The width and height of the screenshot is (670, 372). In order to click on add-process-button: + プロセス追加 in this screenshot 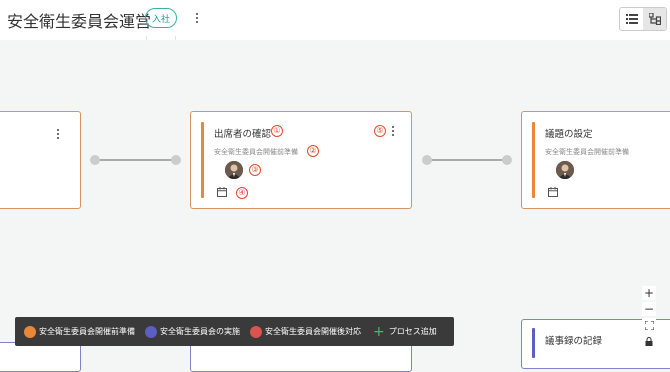, I will do `click(405, 332)`.